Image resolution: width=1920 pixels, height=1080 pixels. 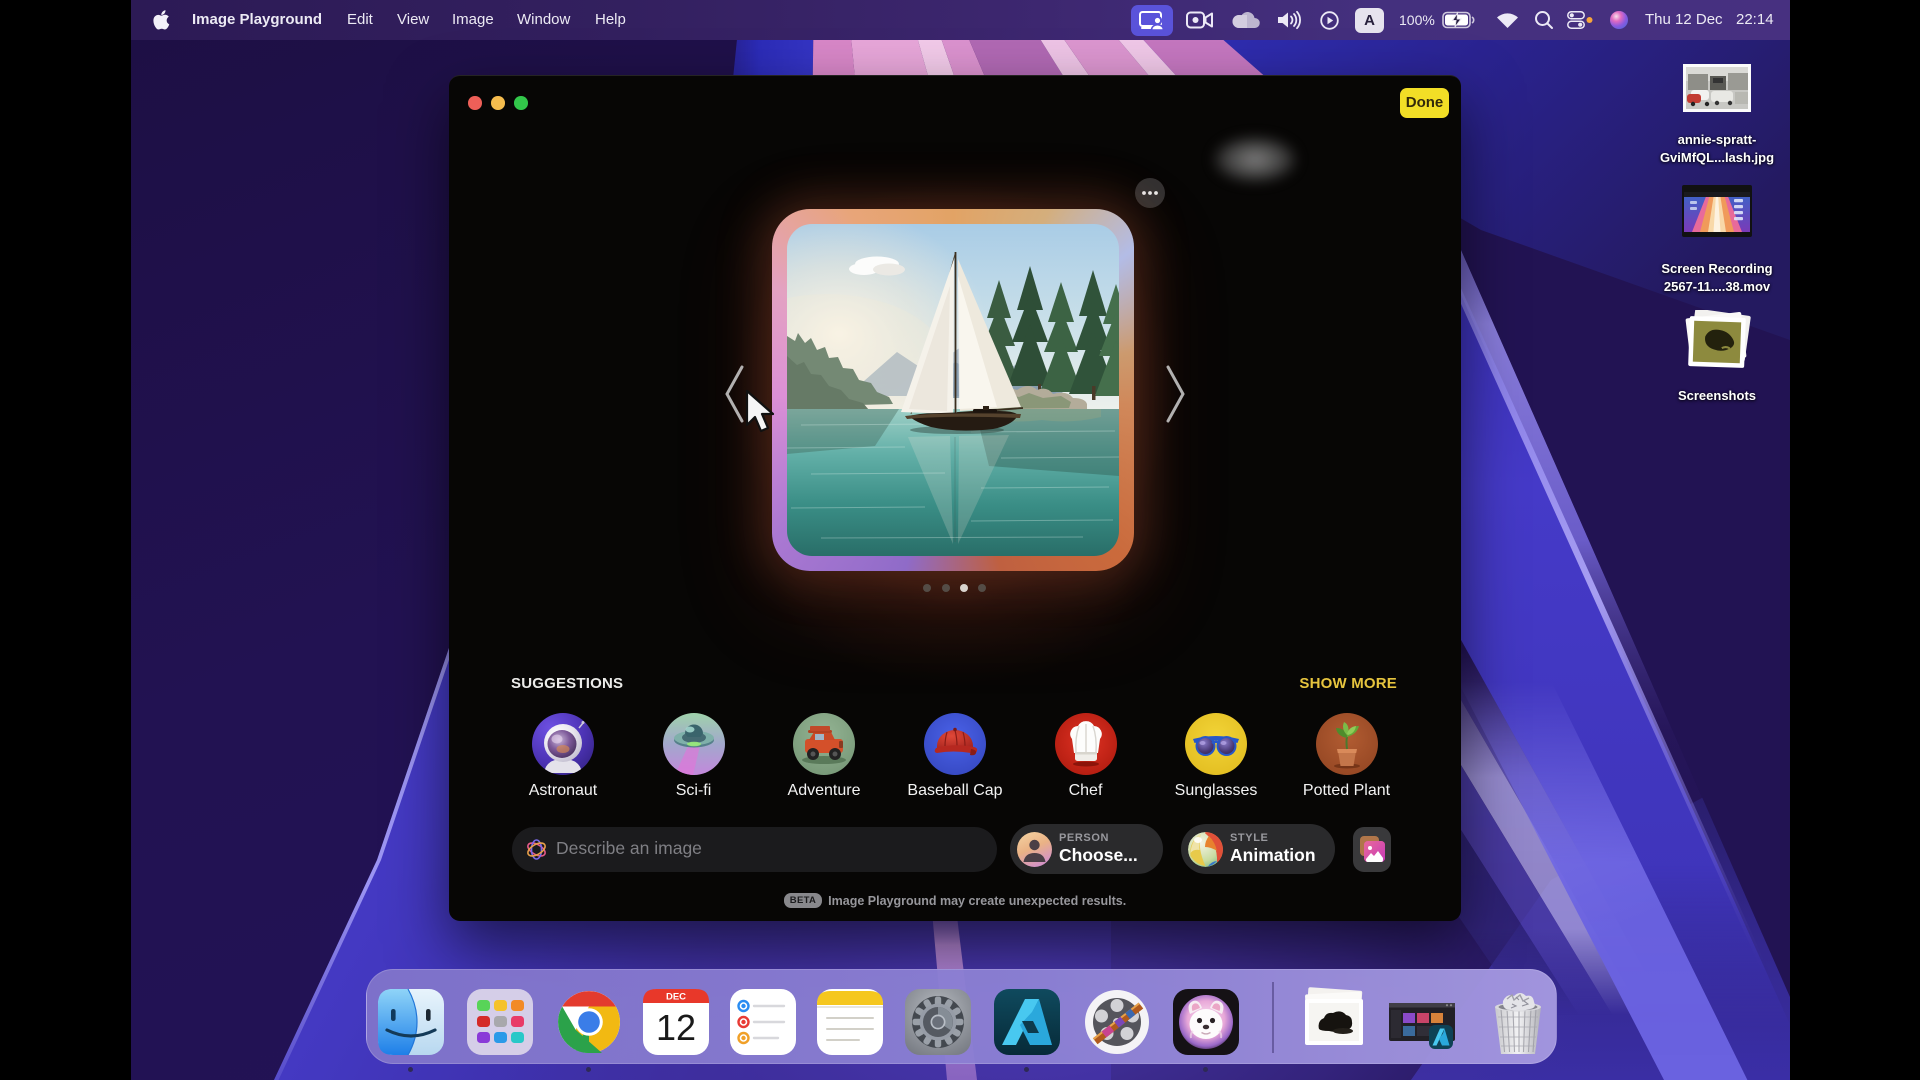 What do you see at coordinates (676, 997) in the screenshot?
I see `svg-text: DEC` at bounding box center [676, 997].